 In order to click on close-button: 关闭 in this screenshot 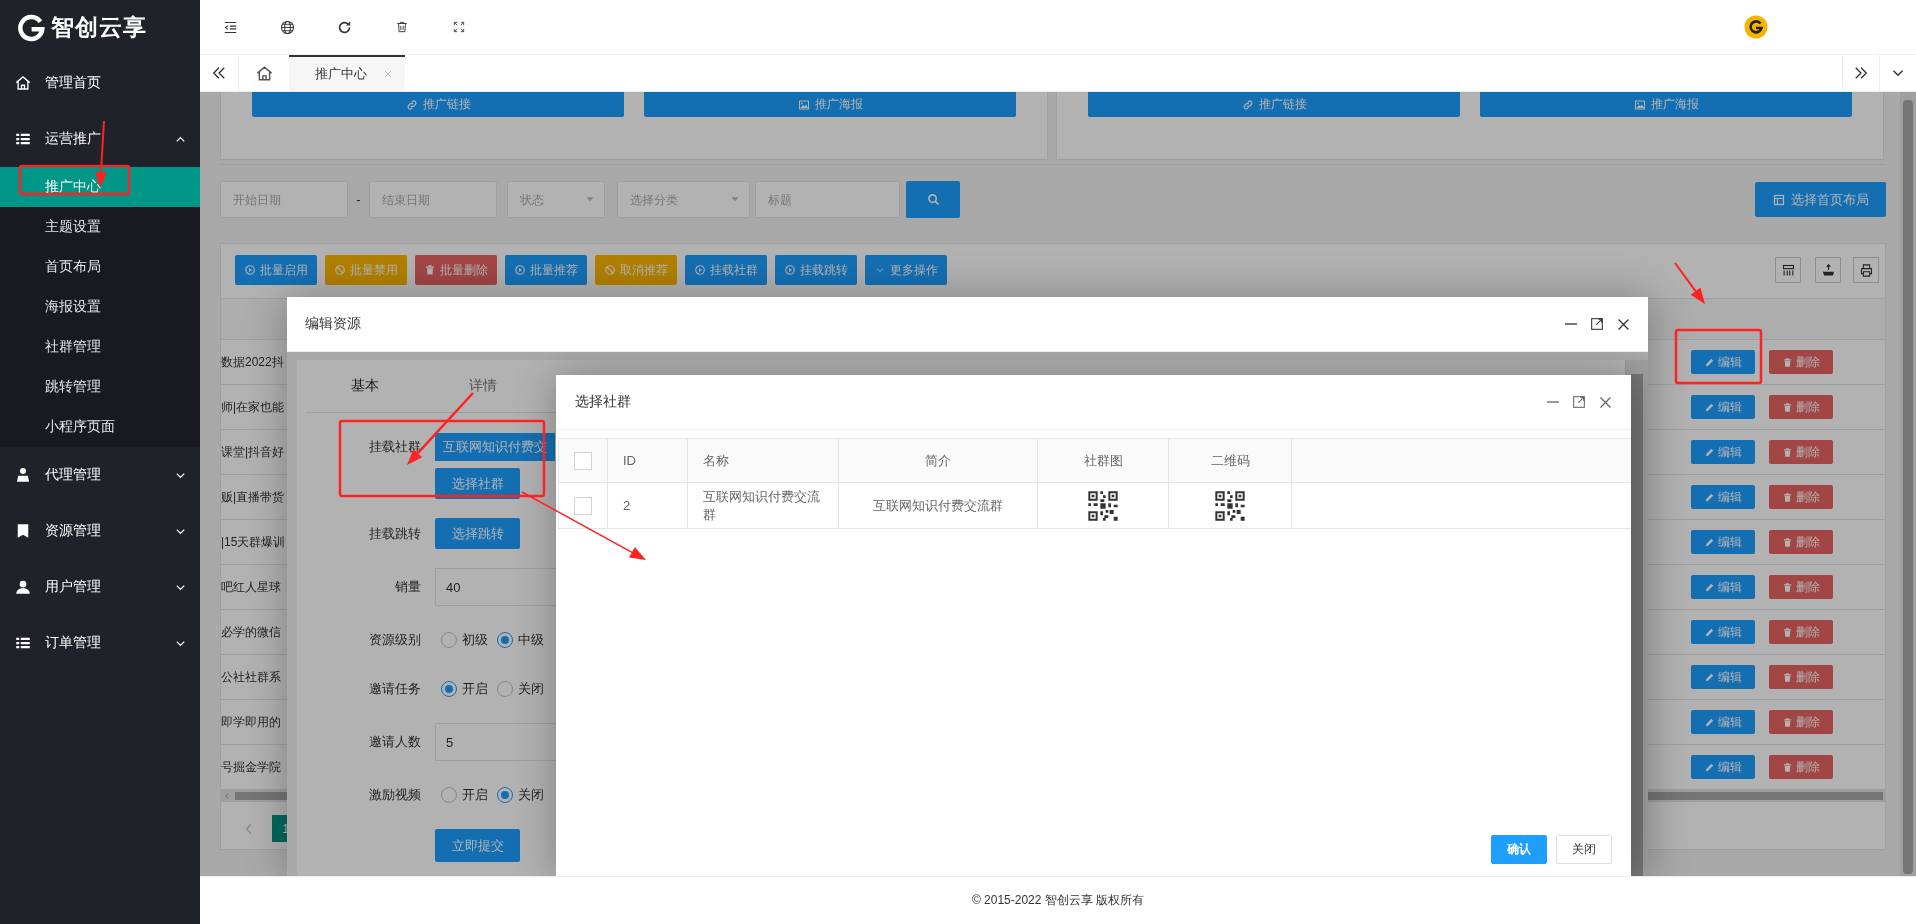, I will do `click(1584, 849)`.